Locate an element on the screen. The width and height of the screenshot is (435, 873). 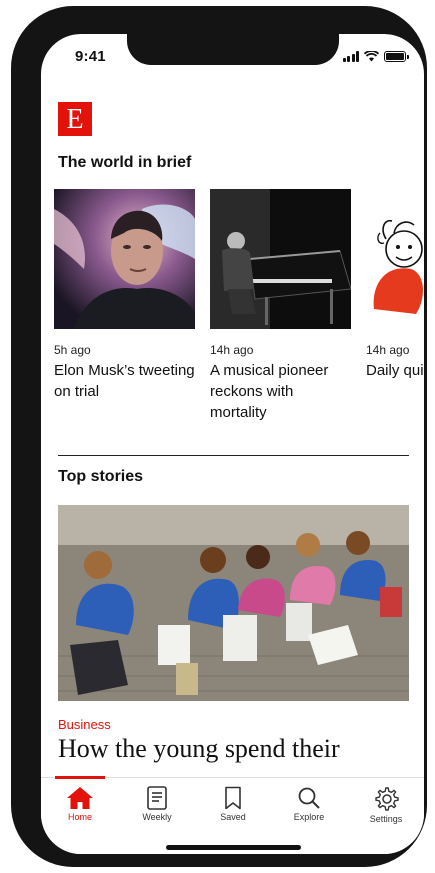
signal-icon is located at coordinates (350, 56).